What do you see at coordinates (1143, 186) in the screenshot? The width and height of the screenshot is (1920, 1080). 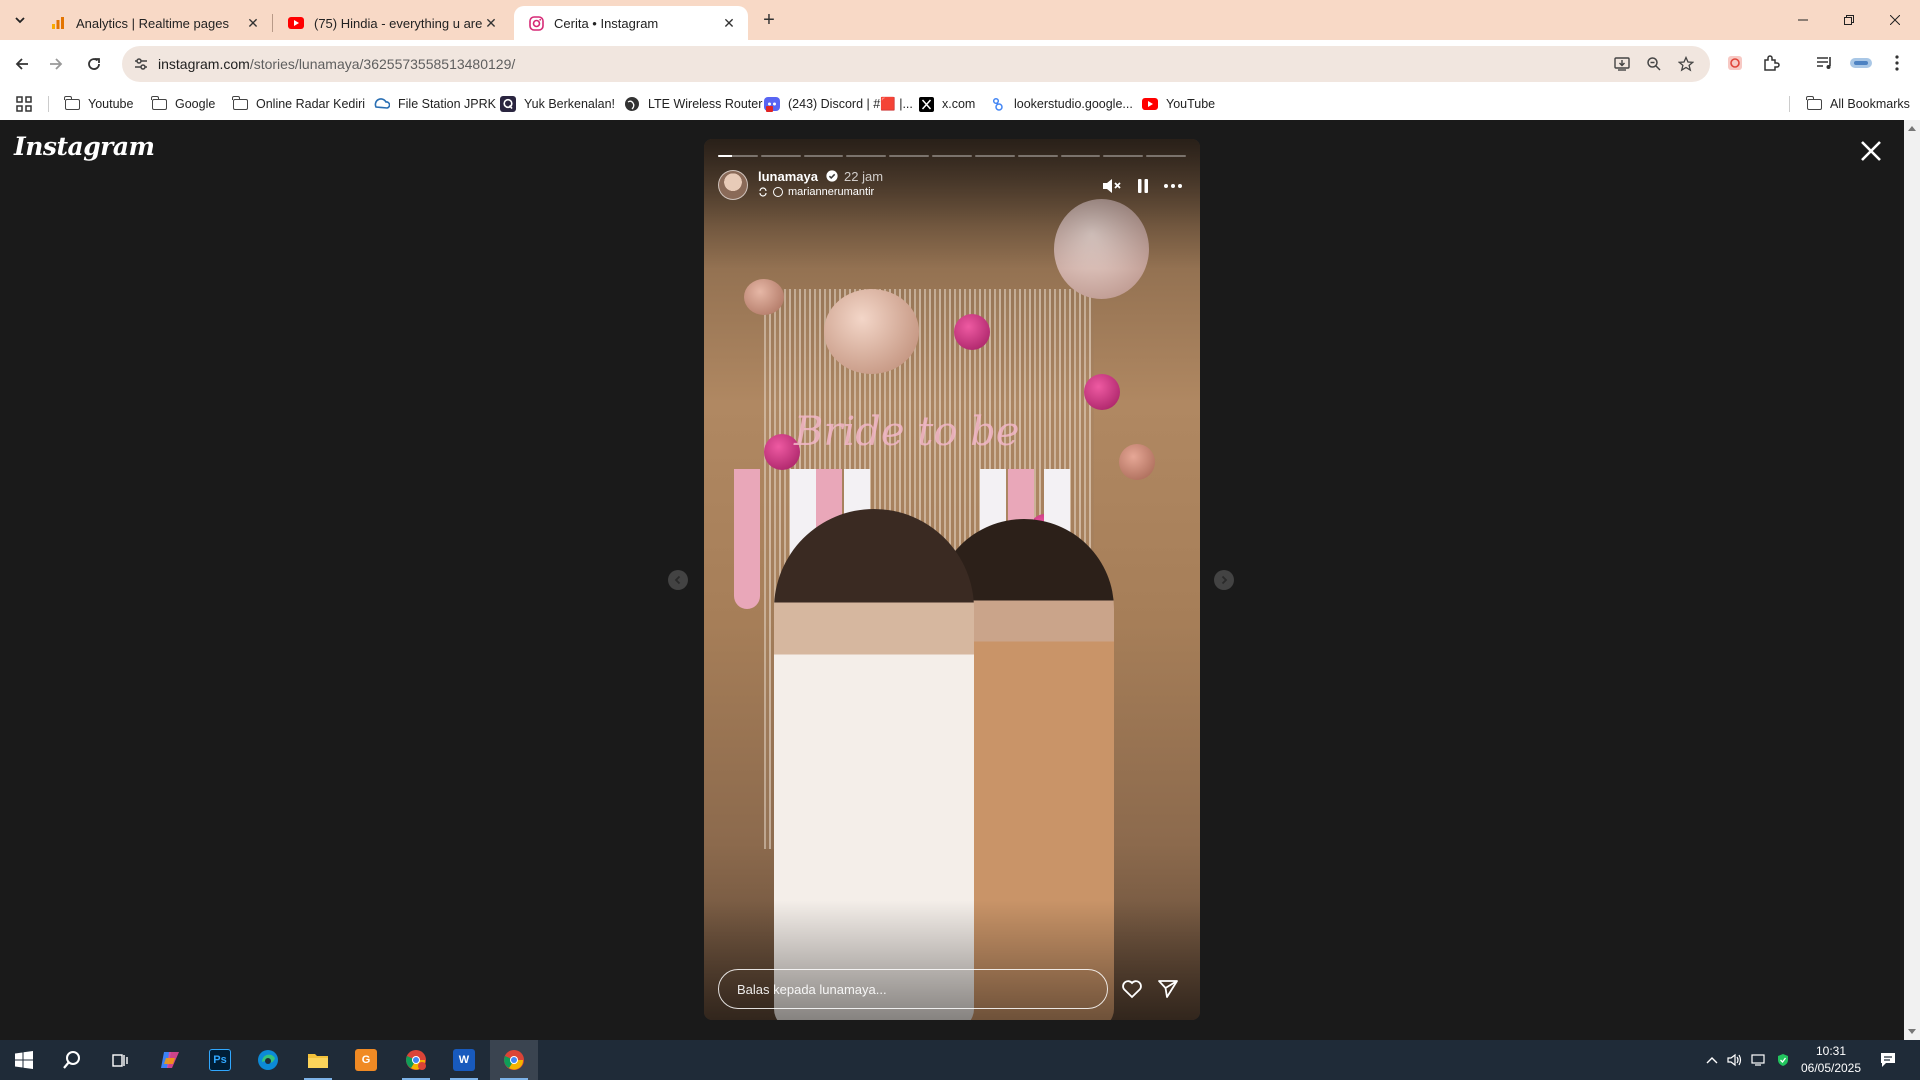 I see `pause-button` at bounding box center [1143, 186].